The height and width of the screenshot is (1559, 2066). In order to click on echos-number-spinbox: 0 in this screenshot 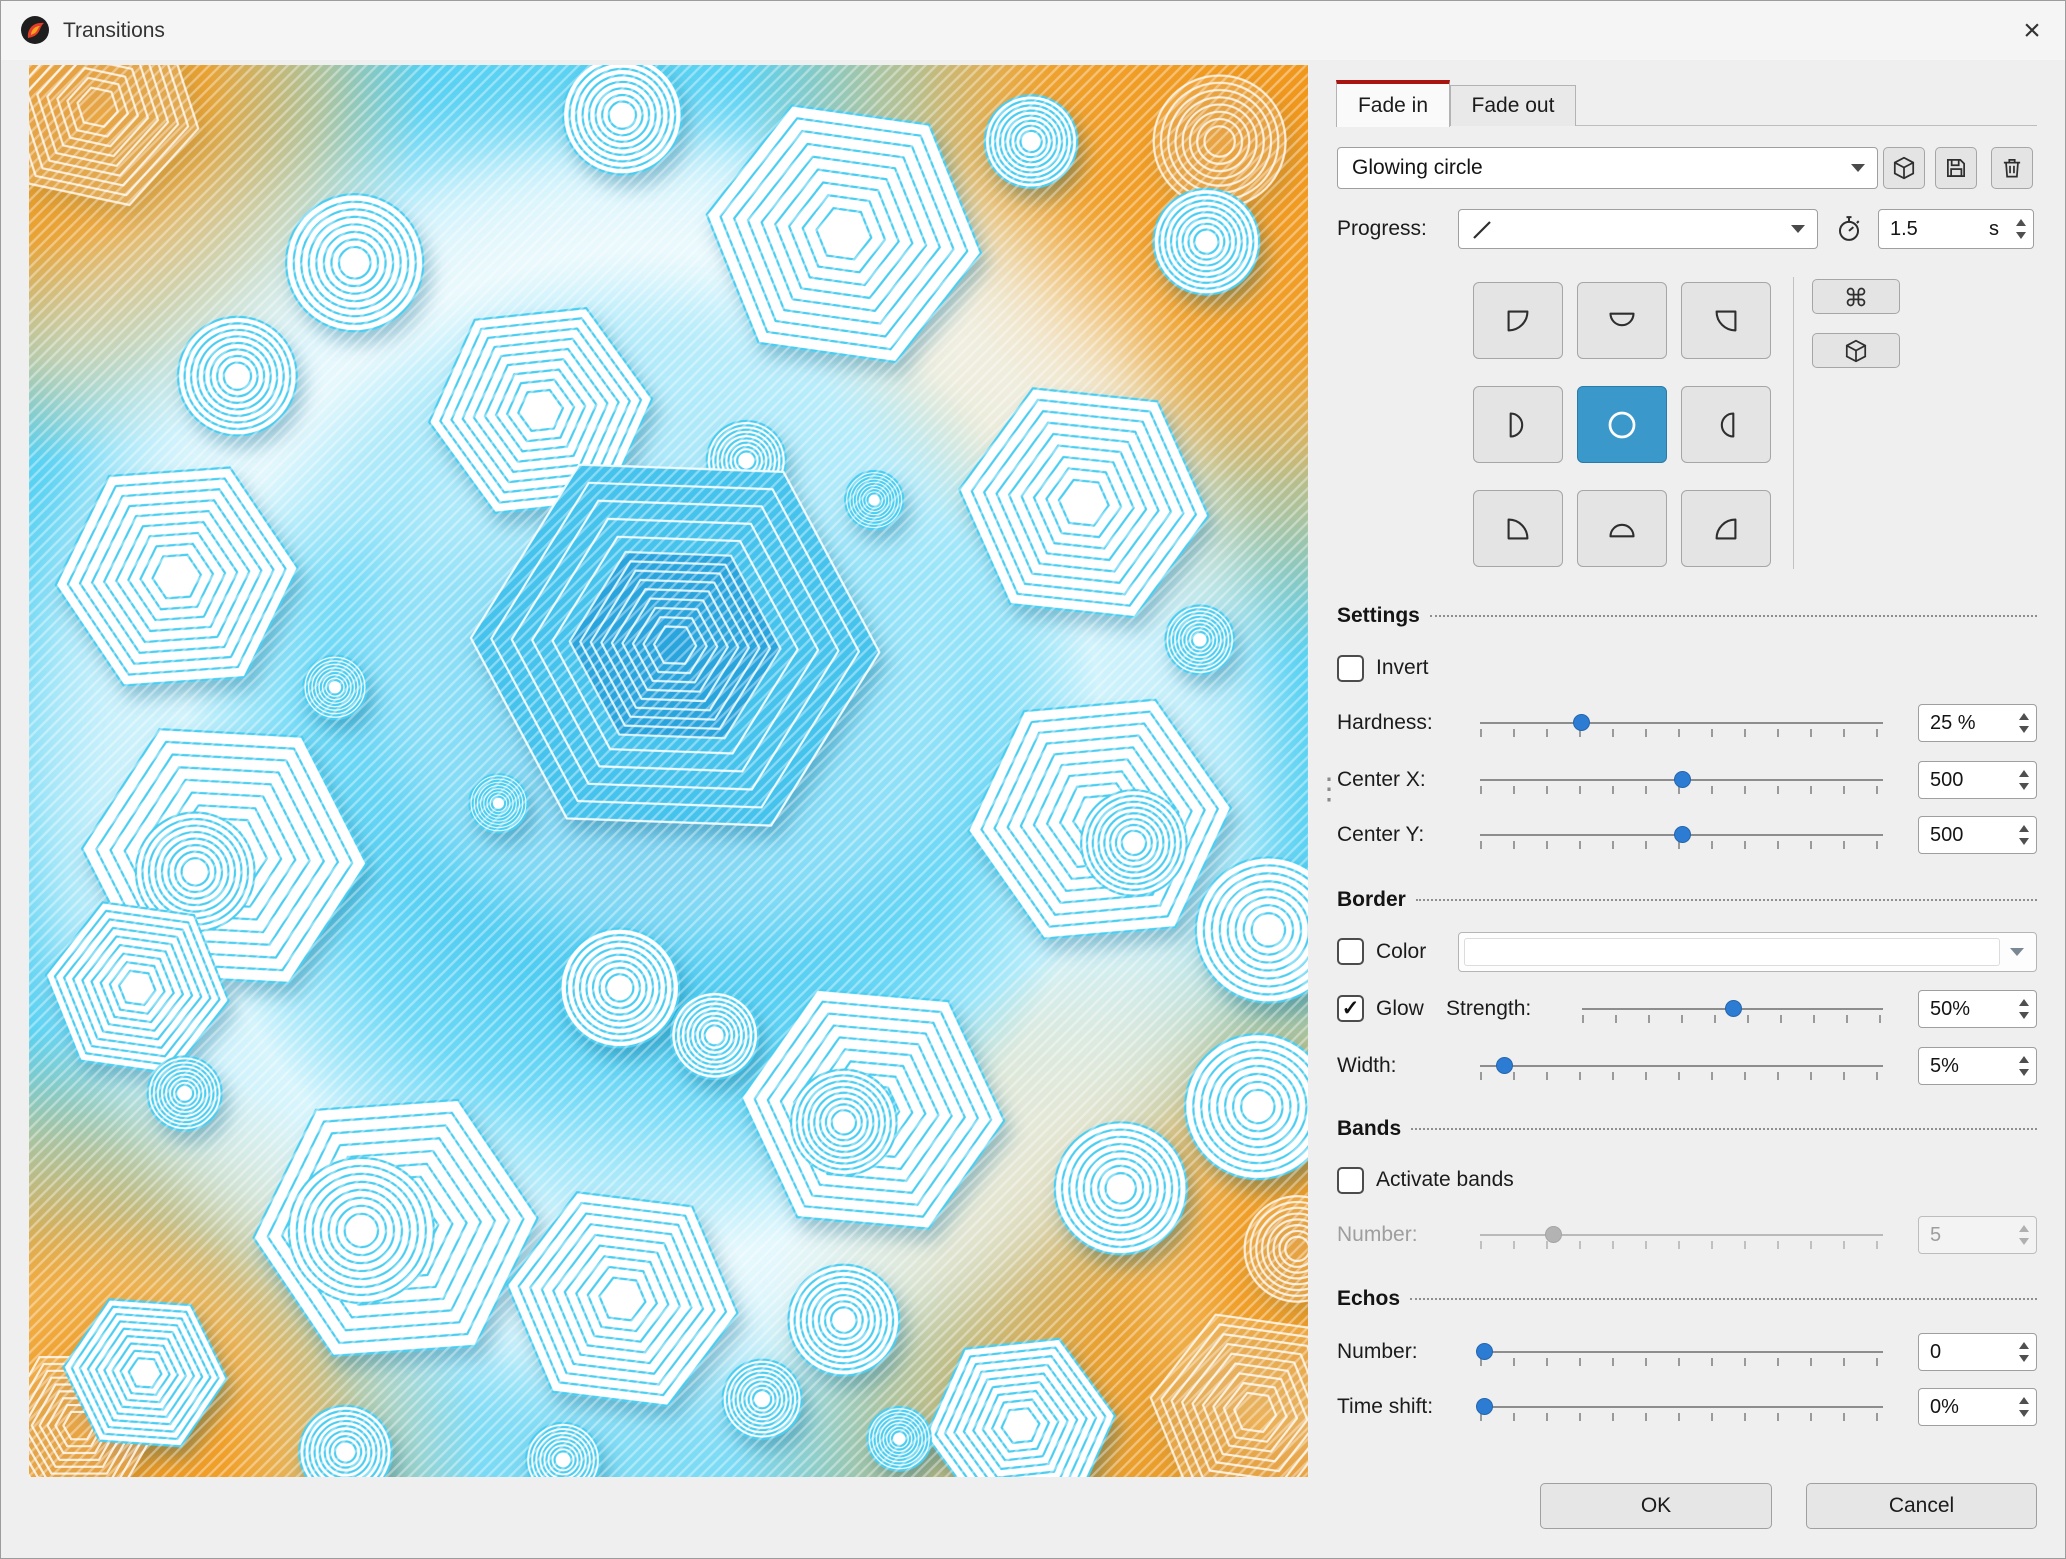, I will do `click(1977, 1352)`.